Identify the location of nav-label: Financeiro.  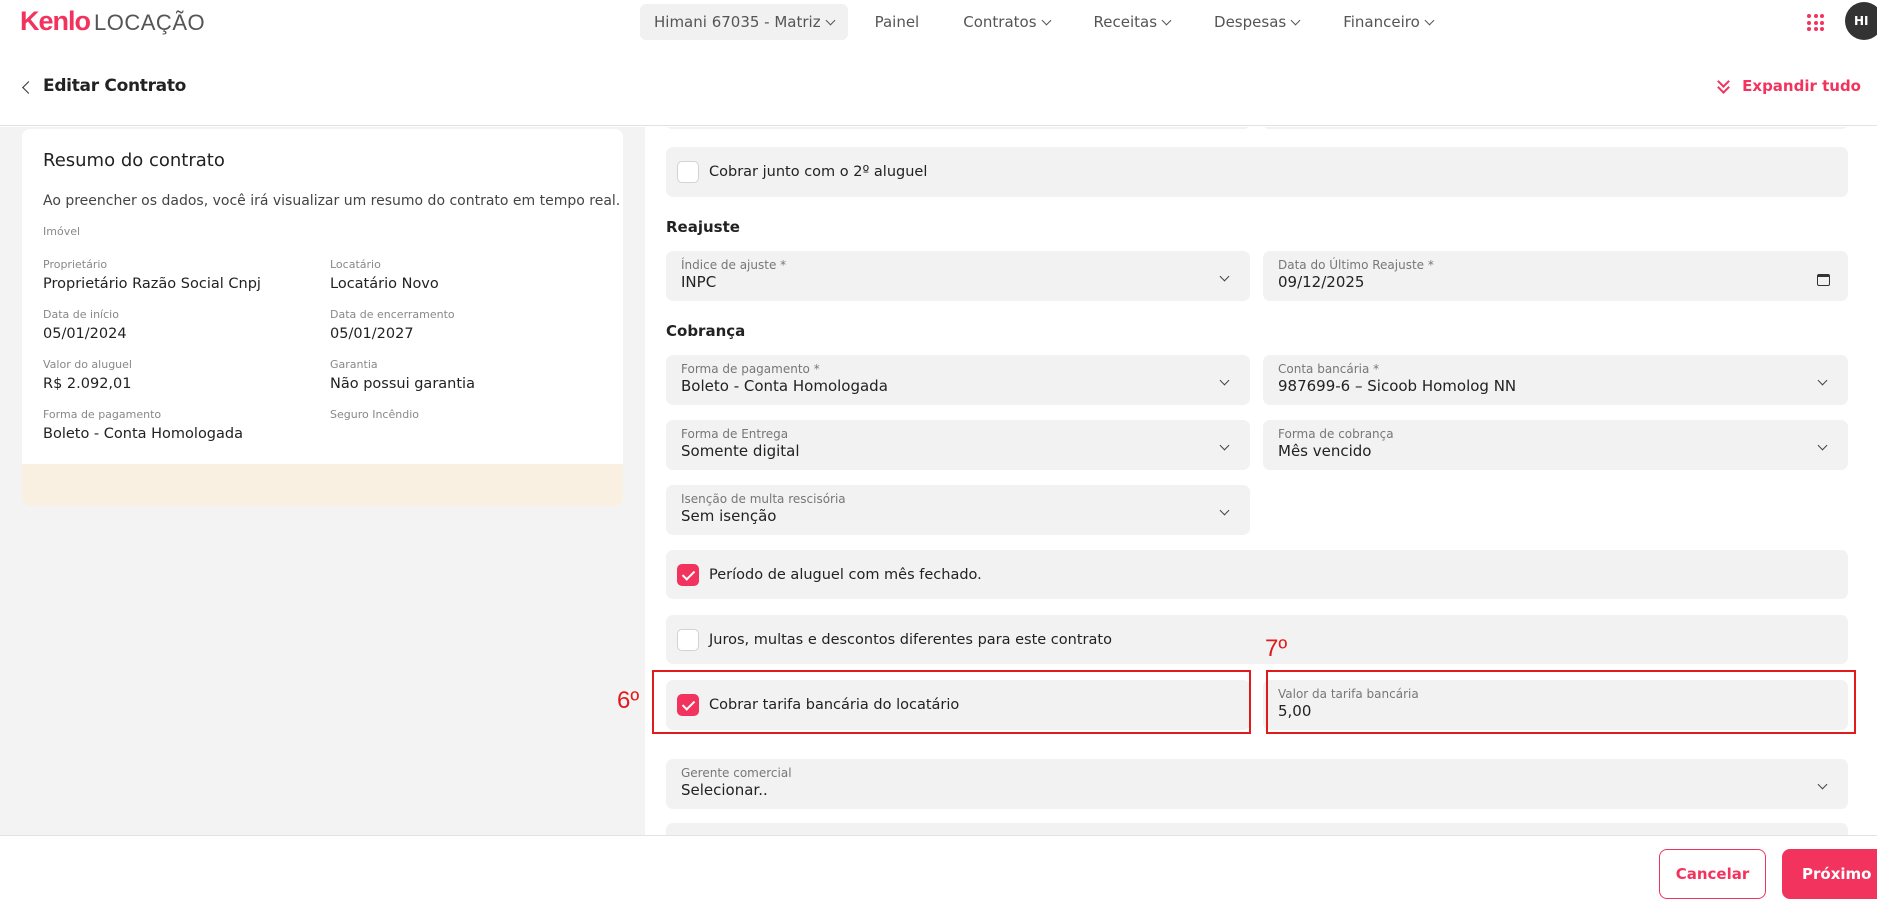
(1381, 22).